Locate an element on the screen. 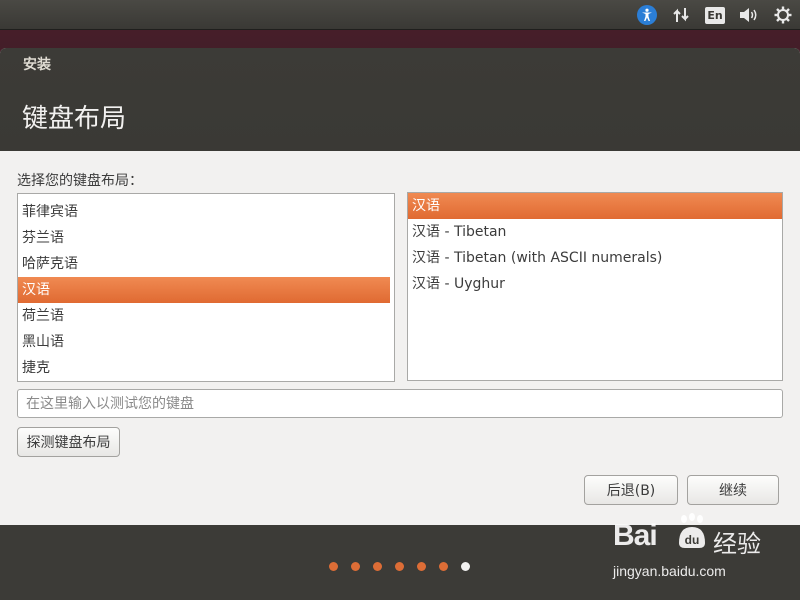  variant-item: 汉语 - Tibetan is located at coordinates (595, 232).